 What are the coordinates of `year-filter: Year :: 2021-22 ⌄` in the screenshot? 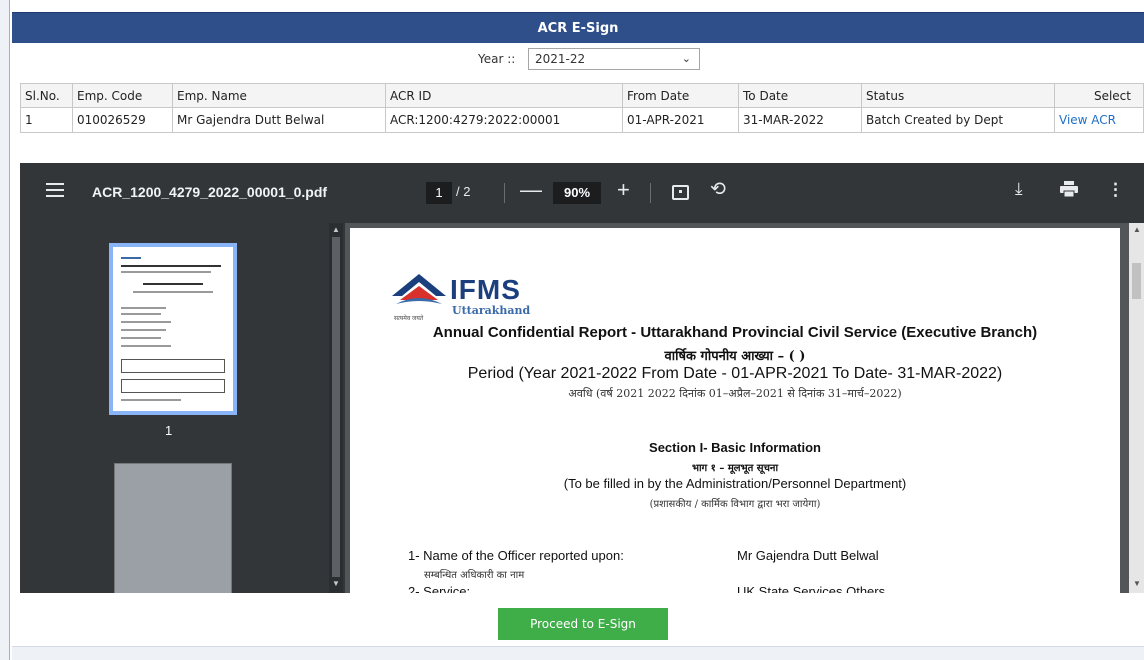 It's located at (578, 60).